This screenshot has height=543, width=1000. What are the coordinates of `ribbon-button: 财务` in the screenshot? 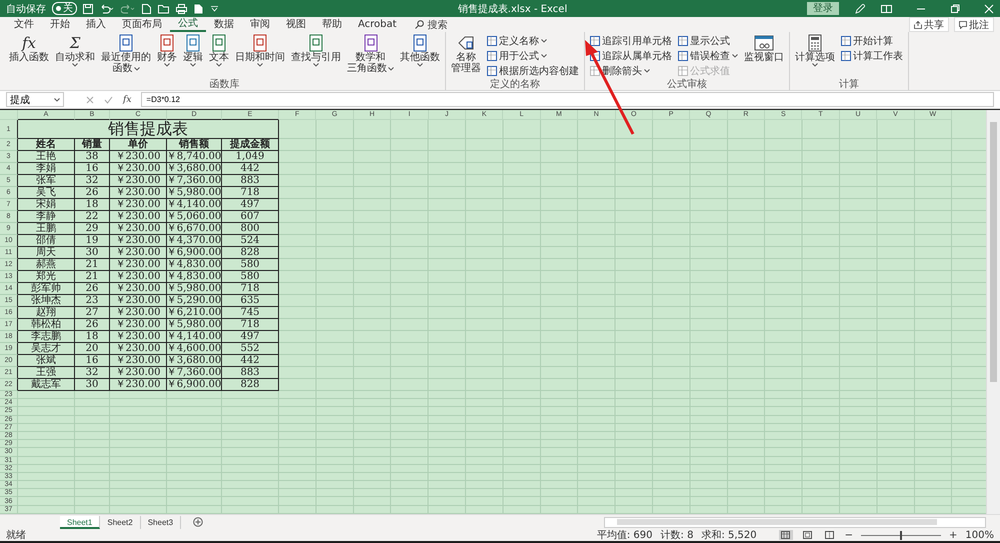 It's located at (167, 50).